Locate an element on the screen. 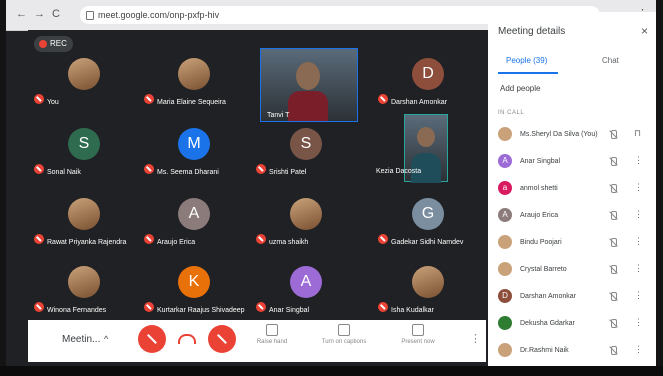 Image resolution: width=663 pixels, height=376 pixels. participant-face is located at coordinates (307, 75).